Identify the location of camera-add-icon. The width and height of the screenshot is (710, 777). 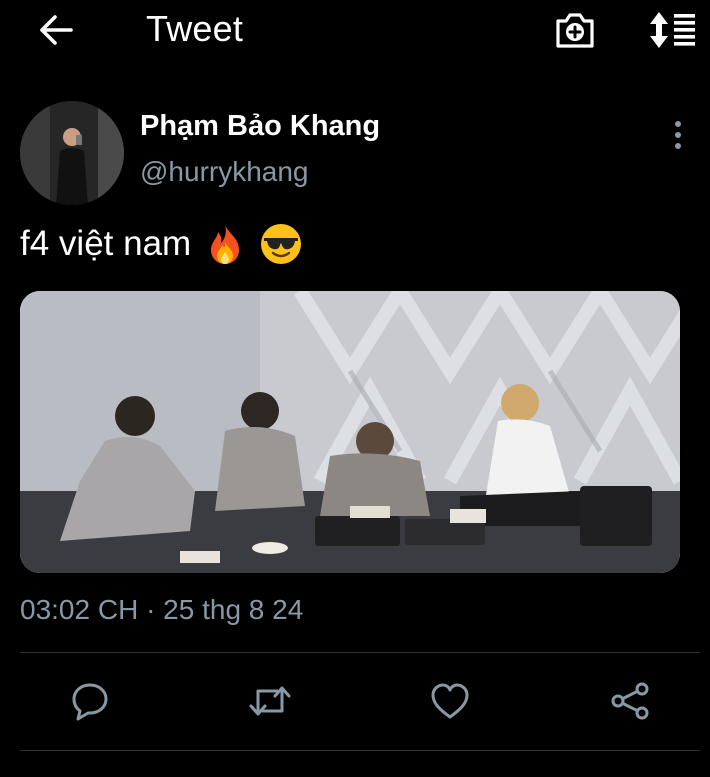
(575, 30).